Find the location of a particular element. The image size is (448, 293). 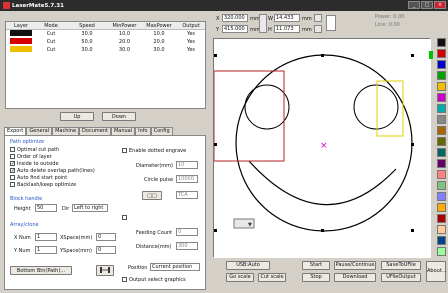

palette-color-purple is located at coordinates (441, 163).